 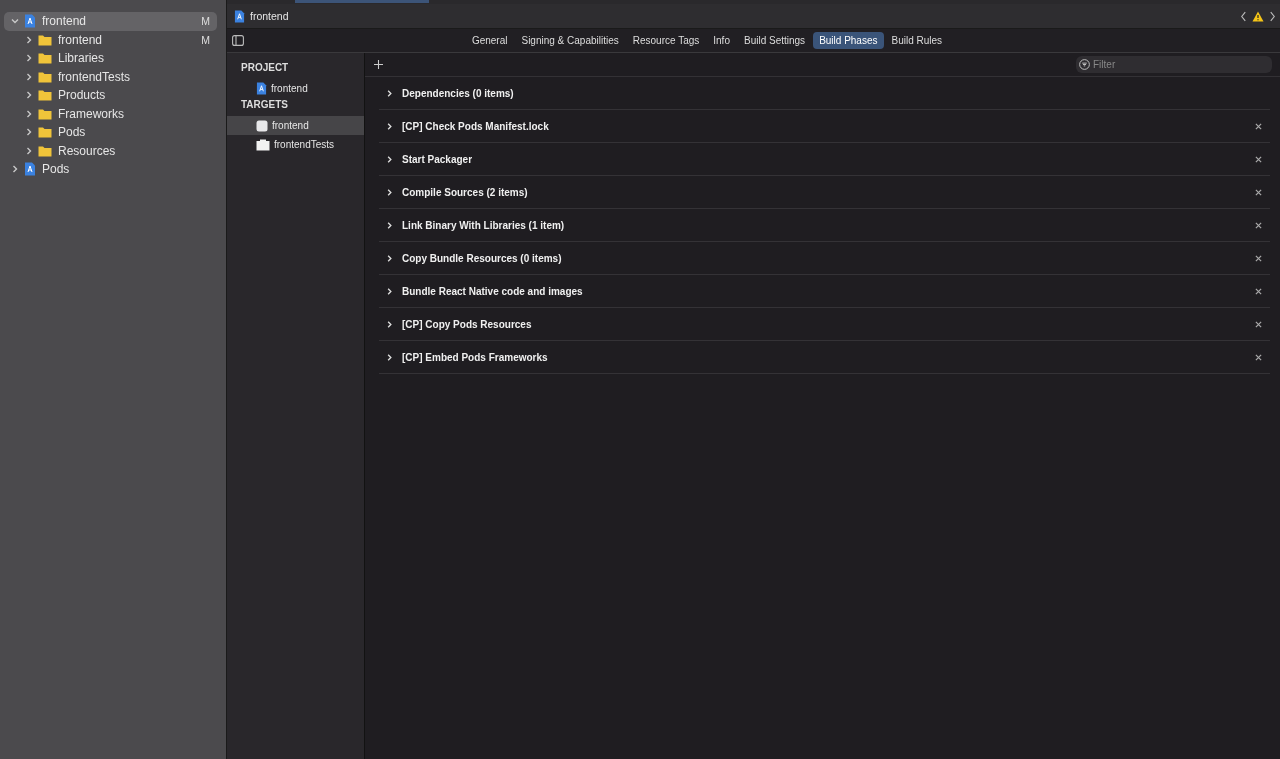 What do you see at coordinates (492, 291) in the screenshot?
I see `build-phase-title: Bundle React Native code and images` at bounding box center [492, 291].